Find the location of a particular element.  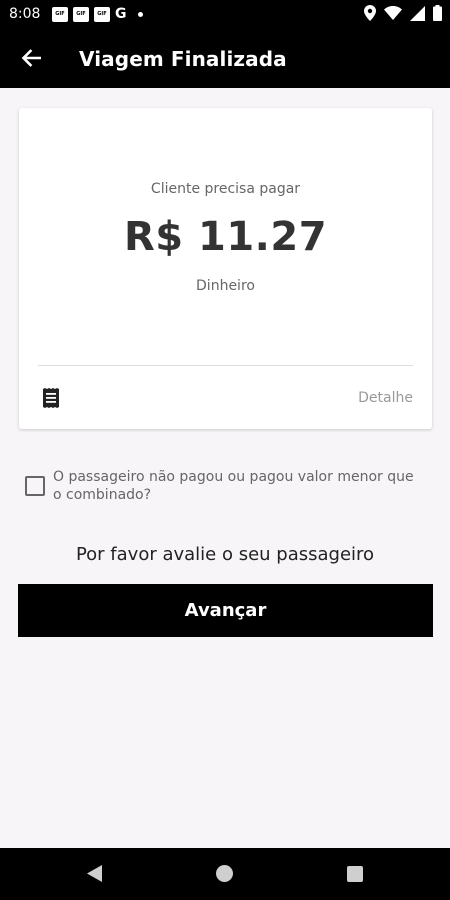

notification-icons: GIF GIF GIF G is located at coordinates (97, 14).